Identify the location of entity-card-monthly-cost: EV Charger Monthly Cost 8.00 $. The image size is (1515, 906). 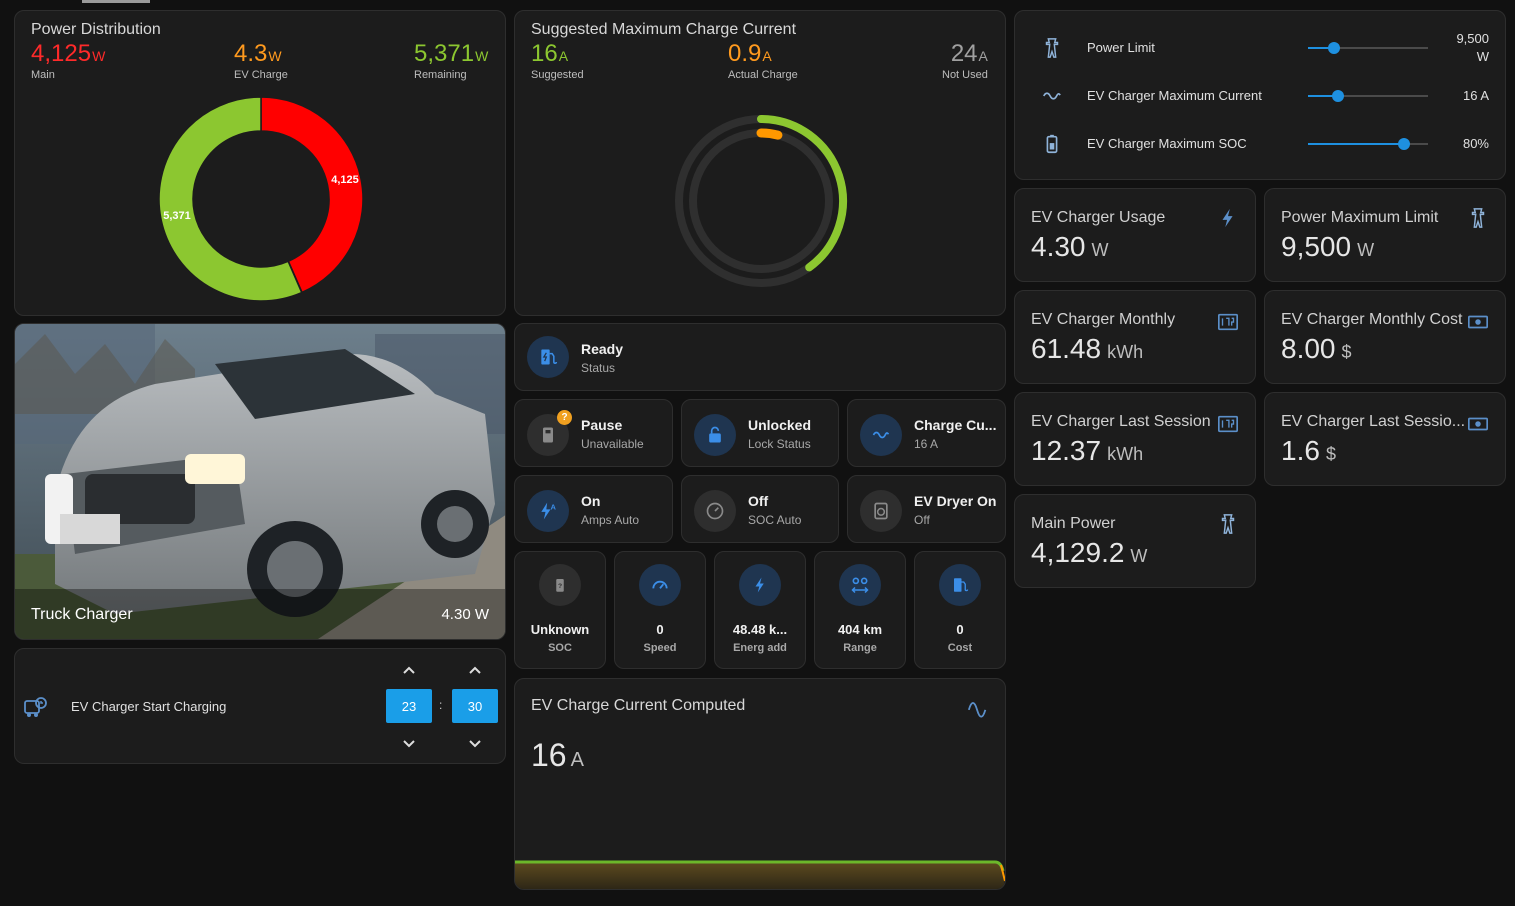
(1385, 337).